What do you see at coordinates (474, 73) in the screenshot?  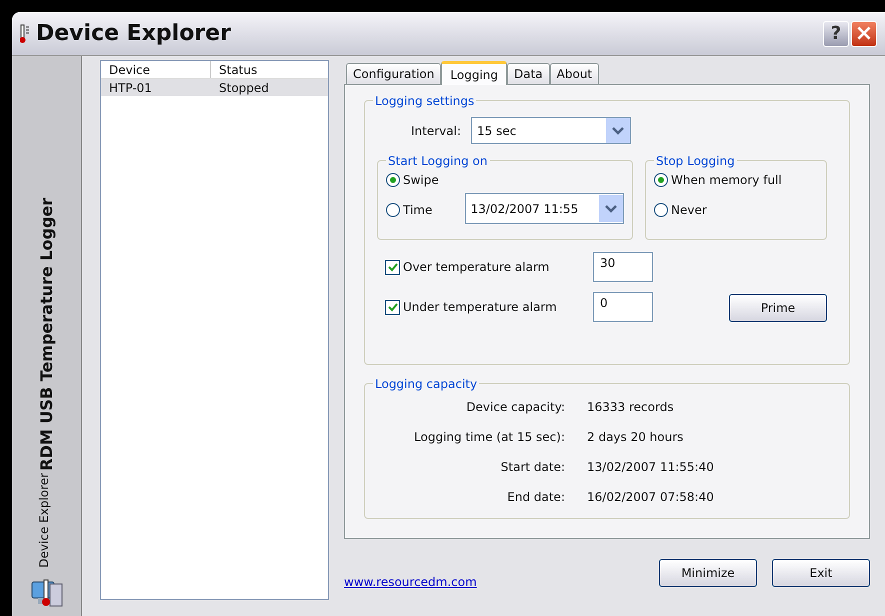 I see `tab: Logging` at bounding box center [474, 73].